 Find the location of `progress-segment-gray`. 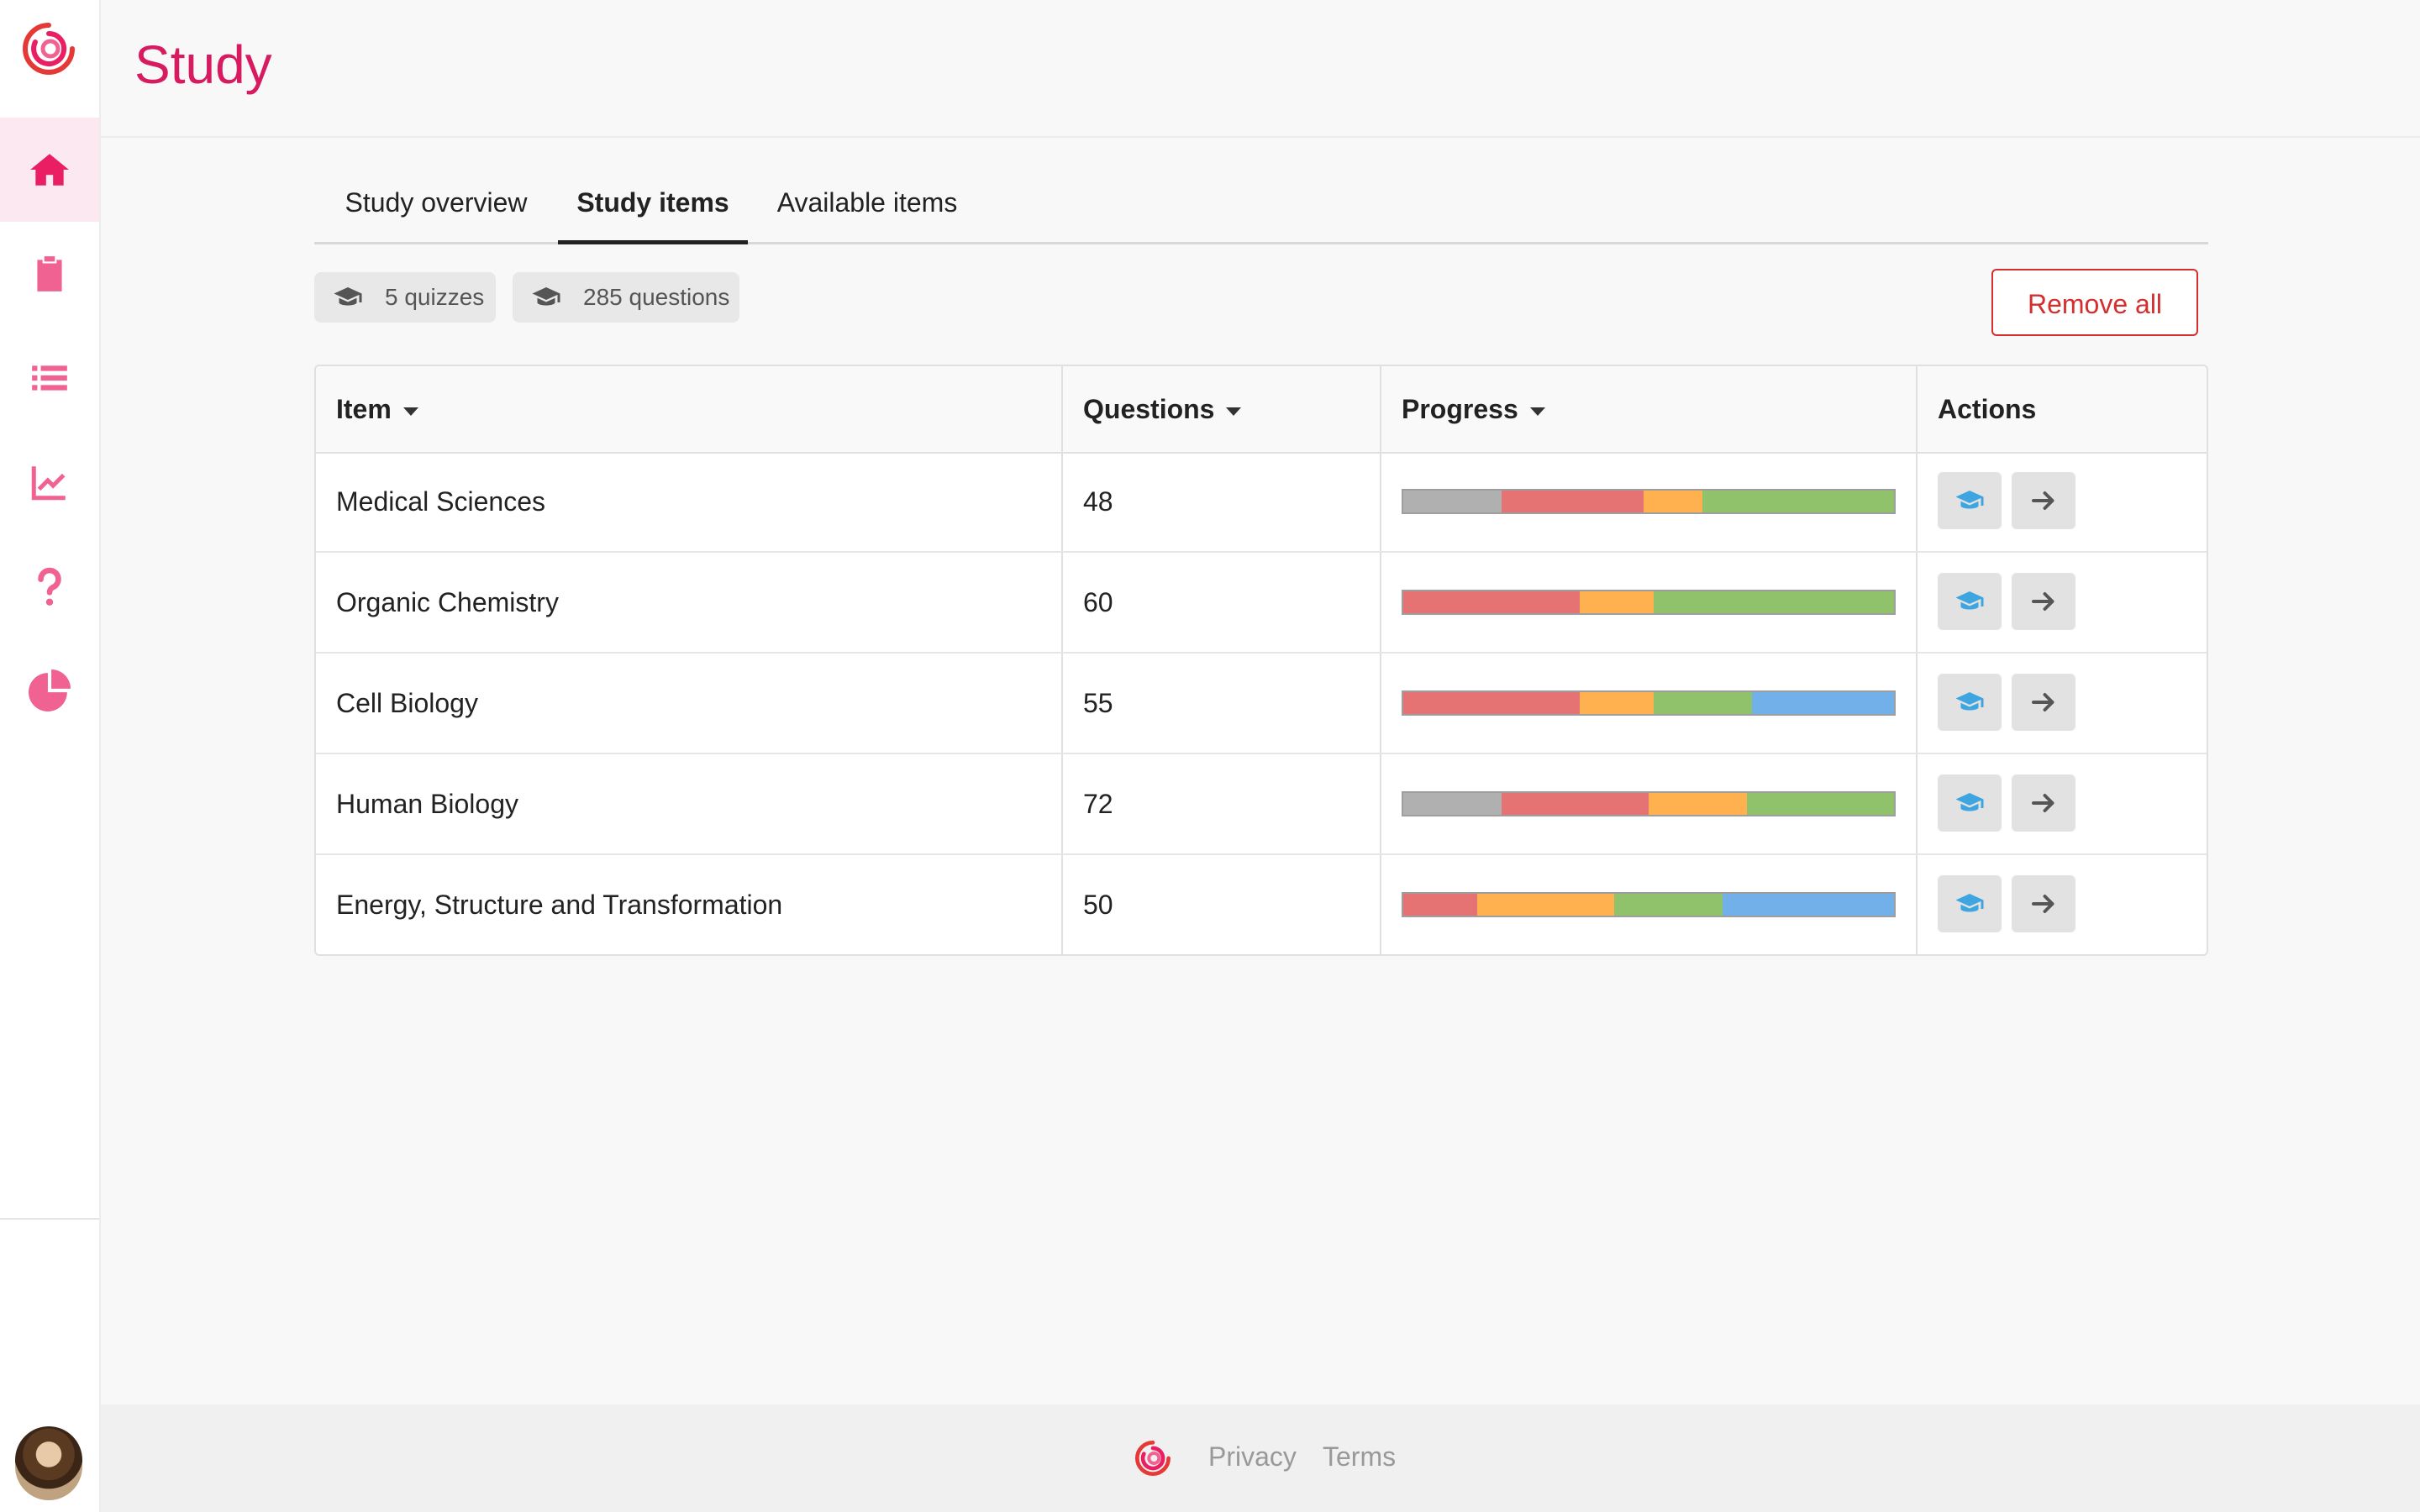

progress-segment-gray is located at coordinates (1452, 501).